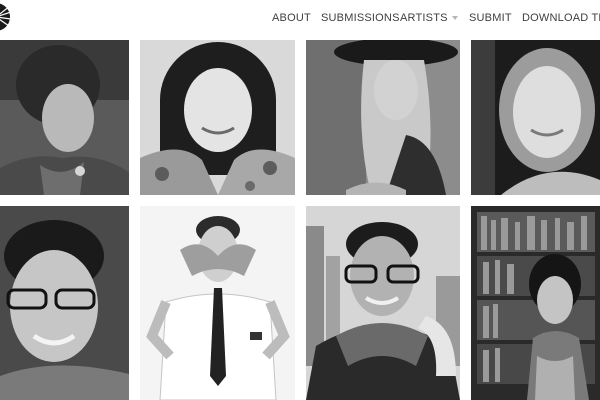  What do you see at coordinates (360, 18) in the screenshot?
I see `nav-submissions-link: SUBMISSIONS` at bounding box center [360, 18].